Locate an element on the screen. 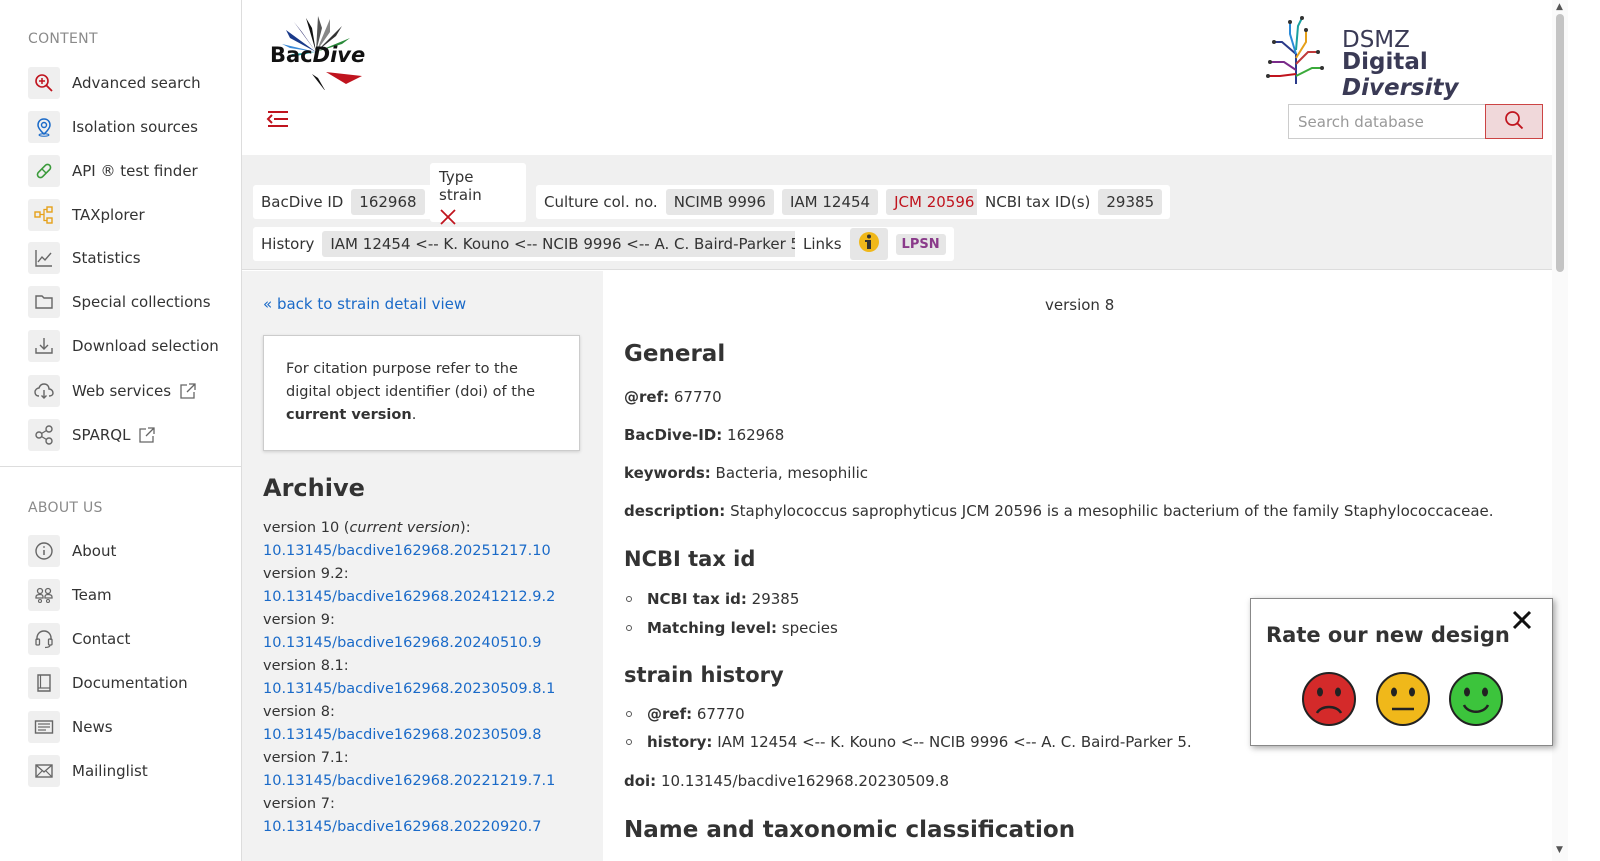 The width and height of the screenshot is (1600, 861). field-history-ref: @ref: 67770 is located at coordinates (684, 714).